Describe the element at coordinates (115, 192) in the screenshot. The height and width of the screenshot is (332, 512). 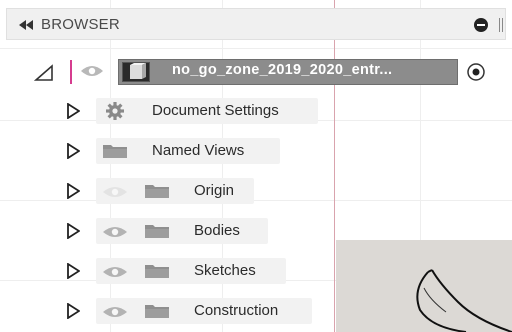
I see `eye-hidden-icon` at that location.